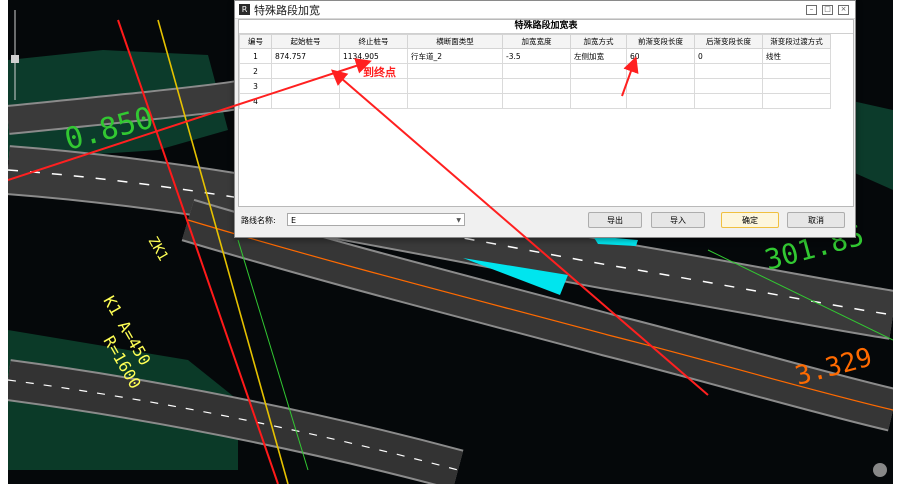 The image size is (901, 491). What do you see at coordinates (376, 219) in the screenshot?
I see `route-name-select: E ▼` at bounding box center [376, 219].